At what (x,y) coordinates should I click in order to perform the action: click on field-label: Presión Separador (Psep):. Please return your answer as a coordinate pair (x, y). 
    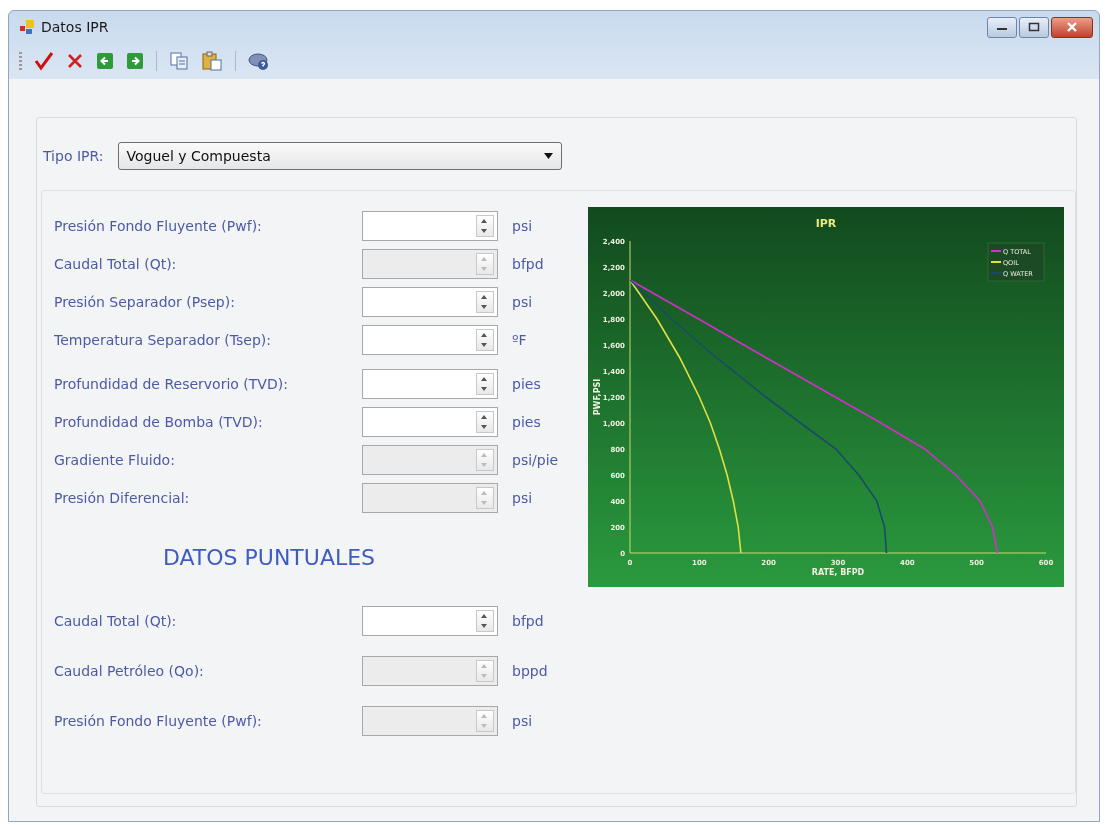
    Looking at the image, I should click on (145, 302).